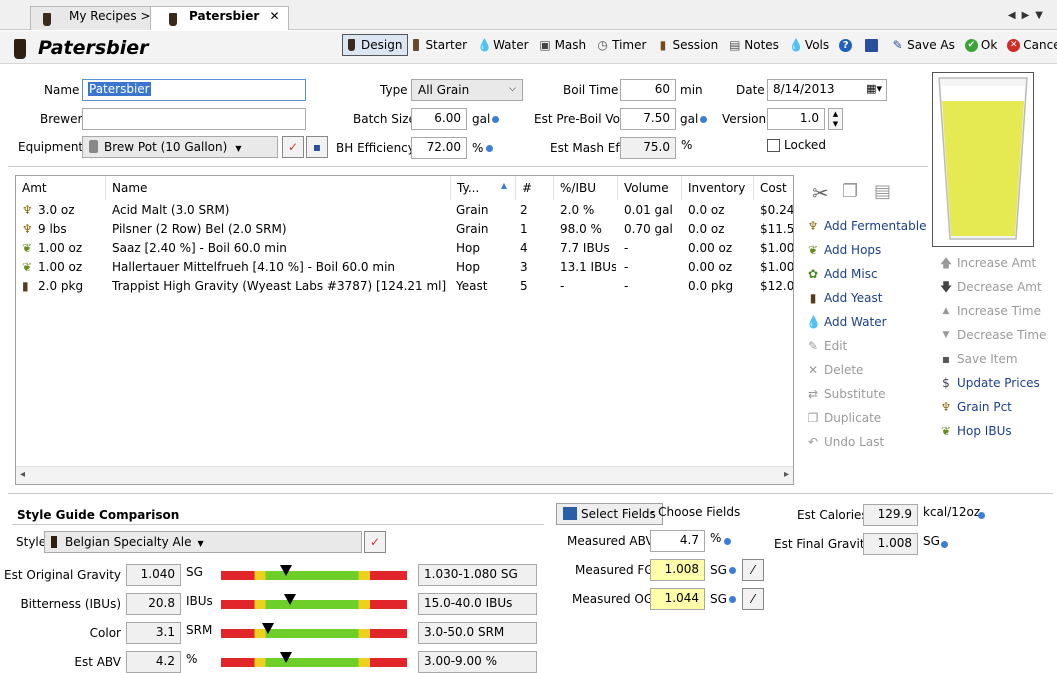 Image resolution: width=1057 pixels, height=673 pixels. I want to click on increase-time-button: ▲ Increase Time, so click(990, 311).